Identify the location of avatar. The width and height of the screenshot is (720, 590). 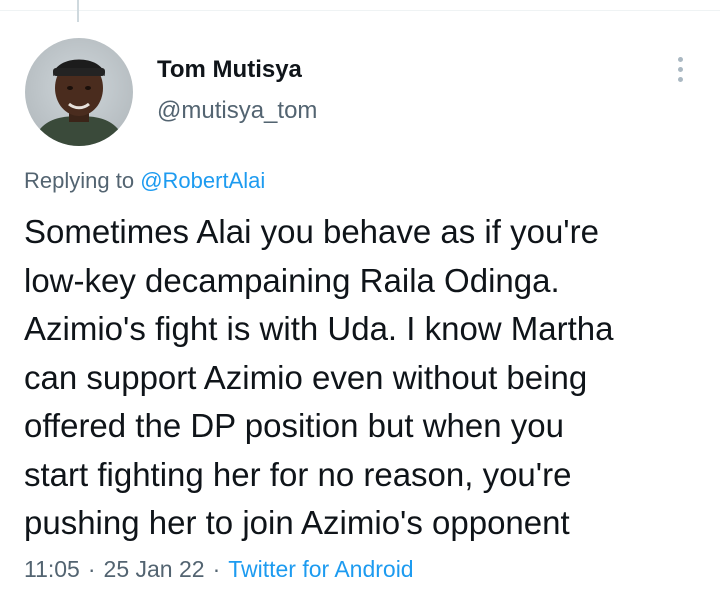
(79, 92).